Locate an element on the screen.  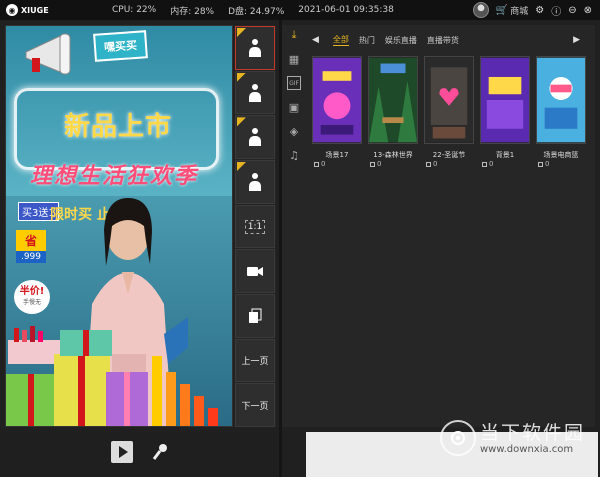
promo-sign: 嘿买买 is located at coordinates (120, 46).